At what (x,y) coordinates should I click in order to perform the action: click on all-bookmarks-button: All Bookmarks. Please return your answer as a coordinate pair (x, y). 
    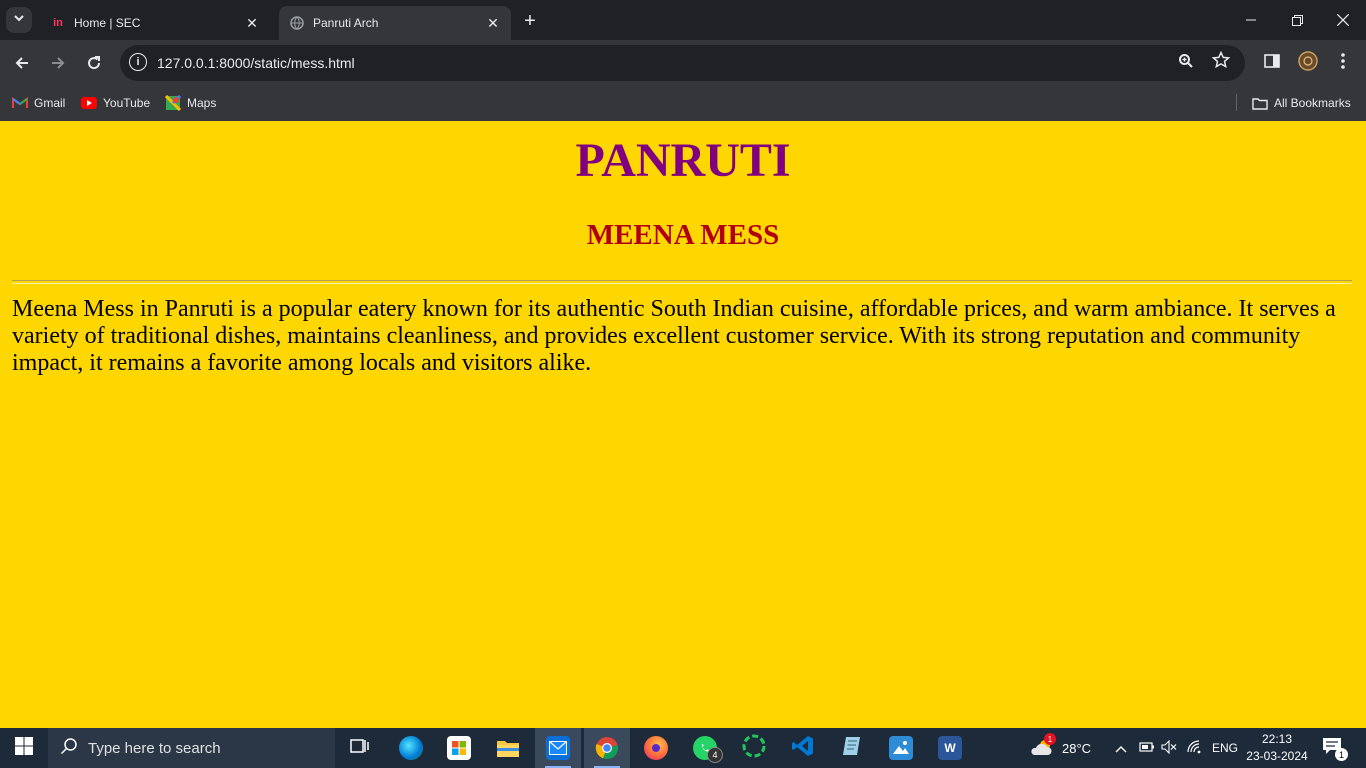
    Looking at the image, I should click on (1301, 103).